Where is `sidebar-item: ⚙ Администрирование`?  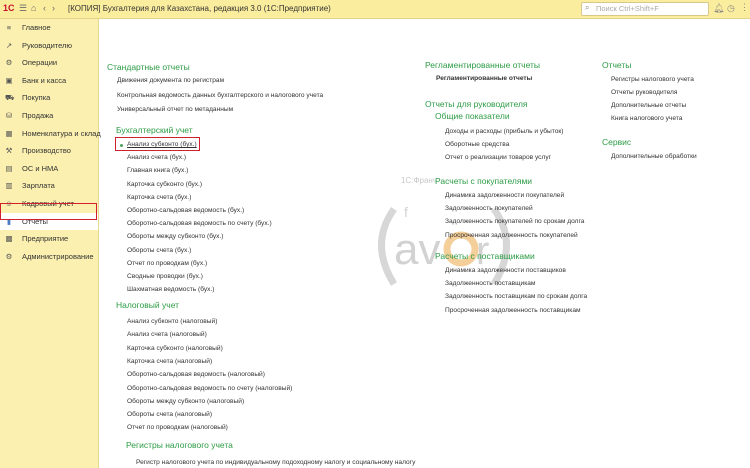 sidebar-item: ⚙ Администрирование is located at coordinates (49, 257).